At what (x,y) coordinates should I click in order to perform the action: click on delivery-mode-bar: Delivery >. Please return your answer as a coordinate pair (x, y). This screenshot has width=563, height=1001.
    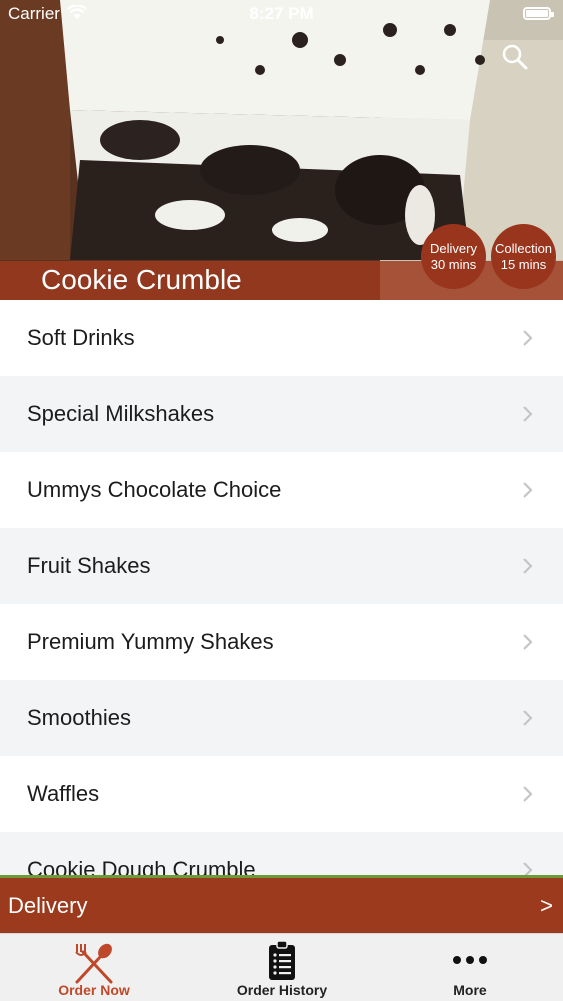
    Looking at the image, I should click on (281, 904).